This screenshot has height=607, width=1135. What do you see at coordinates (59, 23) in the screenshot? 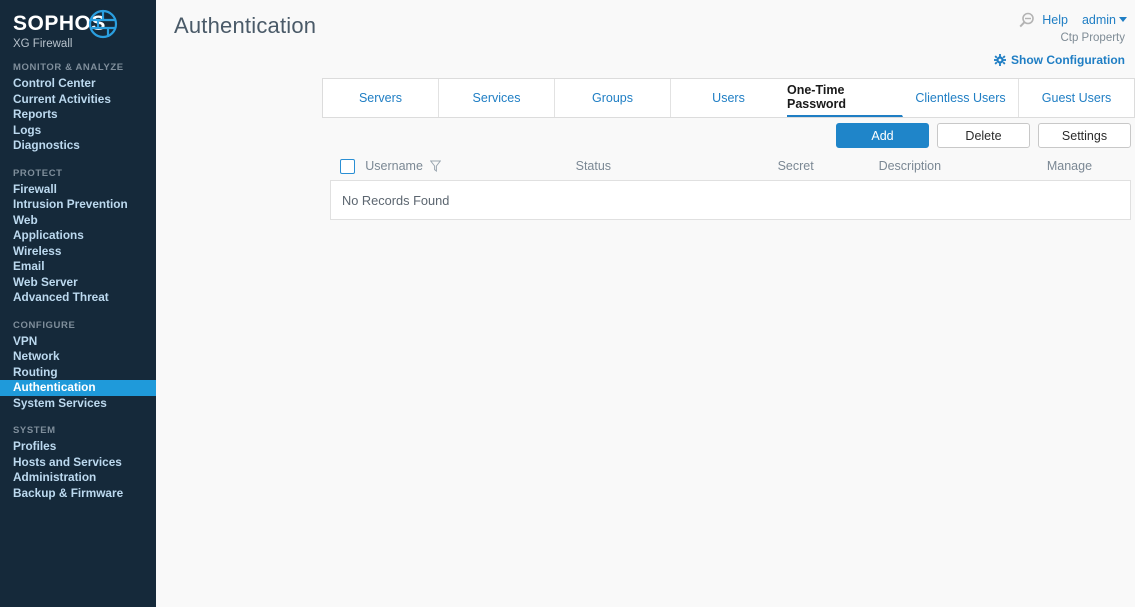
I see `brand-name: SOPHOS` at bounding box center [59, 23].